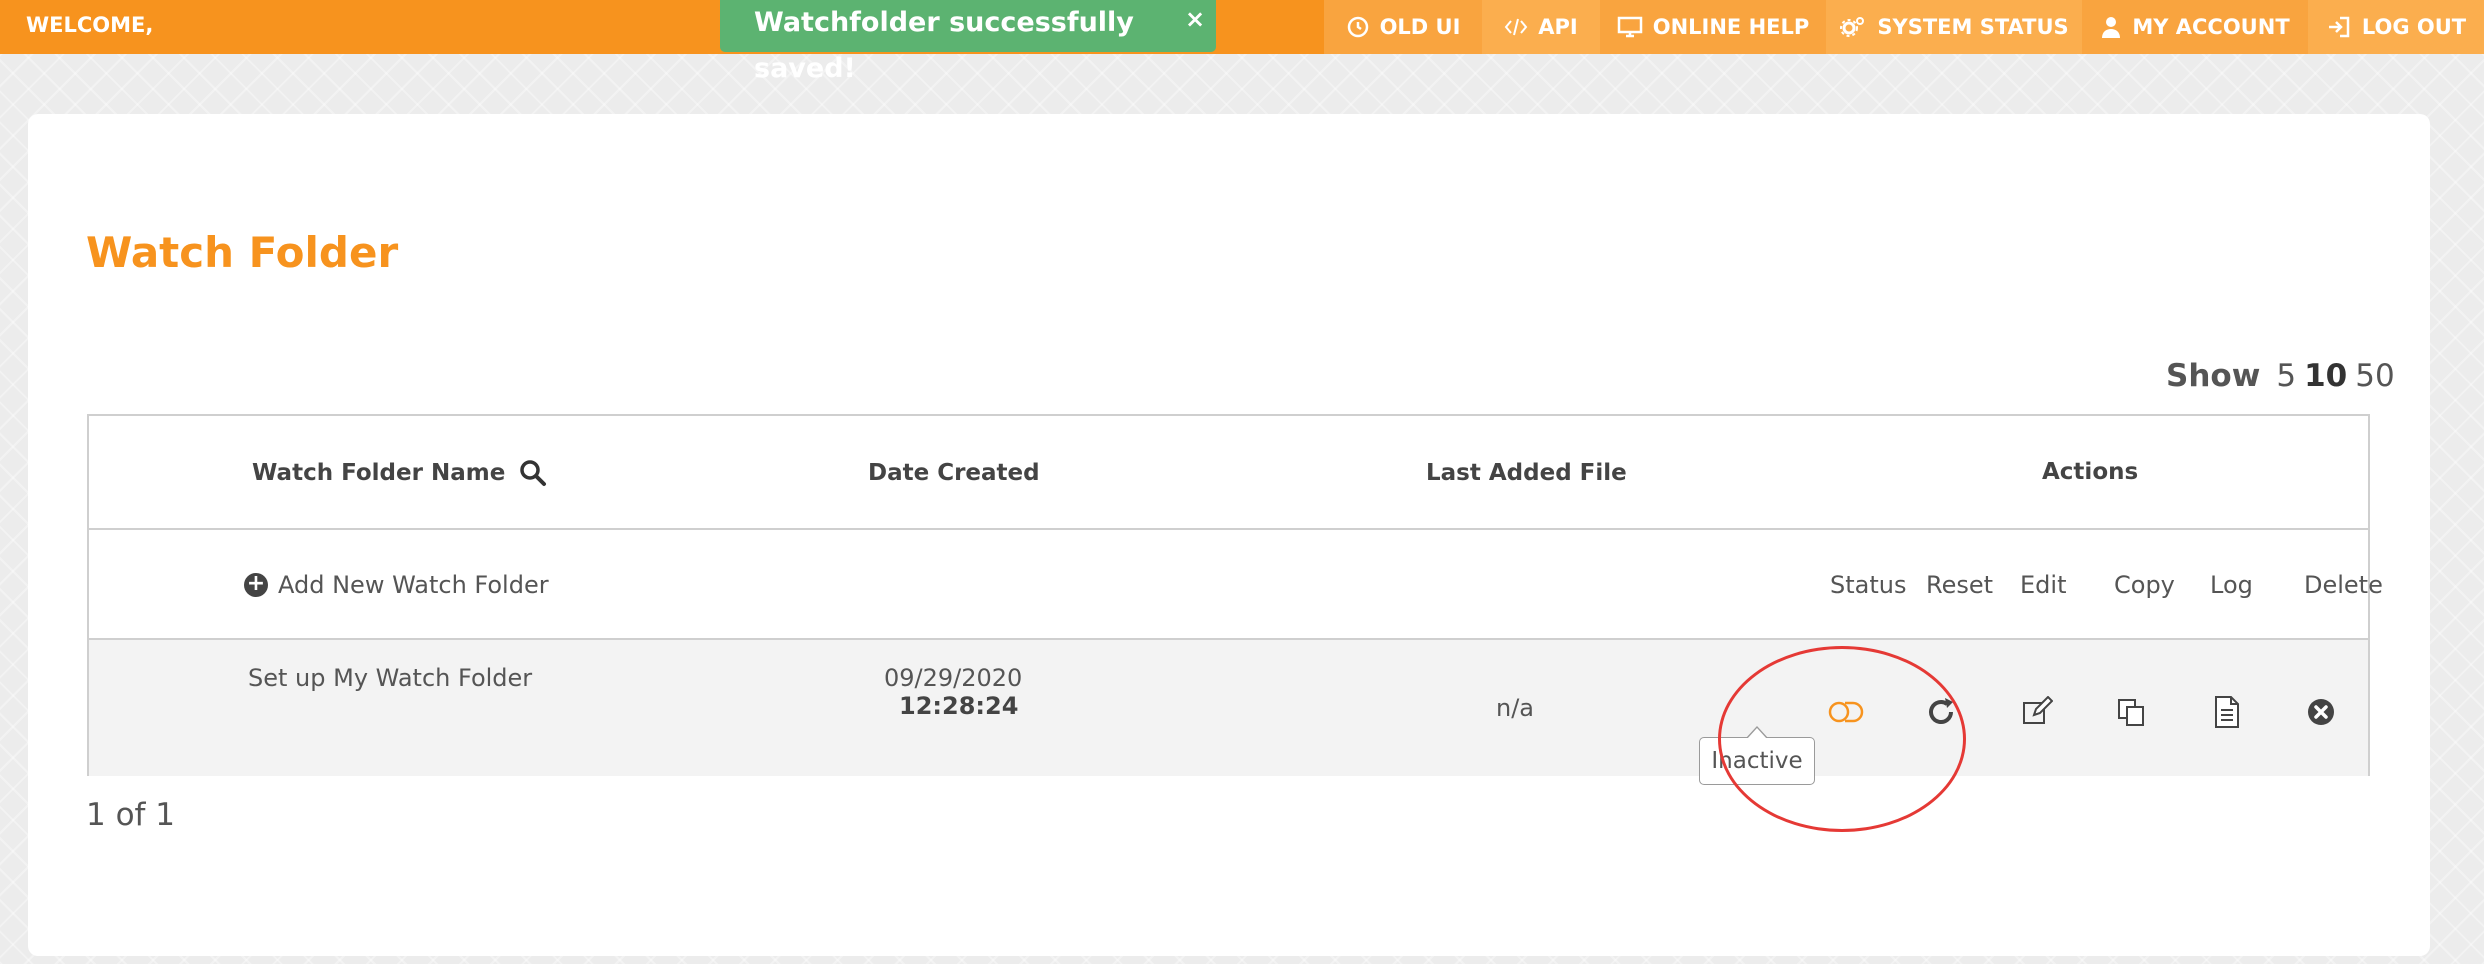 This screenshot has height=964, width=2484. What do you see at coordinates (2111, 27) in the screenshot?
I see `user-icon` at bounding box center [2111, 27].